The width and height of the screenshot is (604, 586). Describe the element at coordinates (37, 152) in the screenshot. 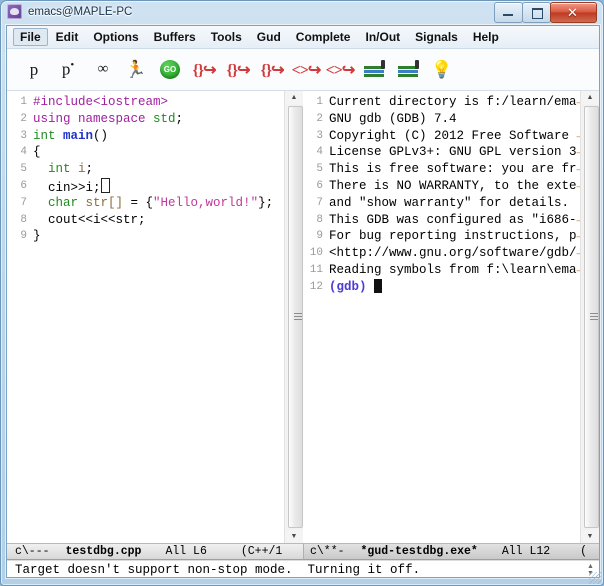

I see `token: {` at that location.